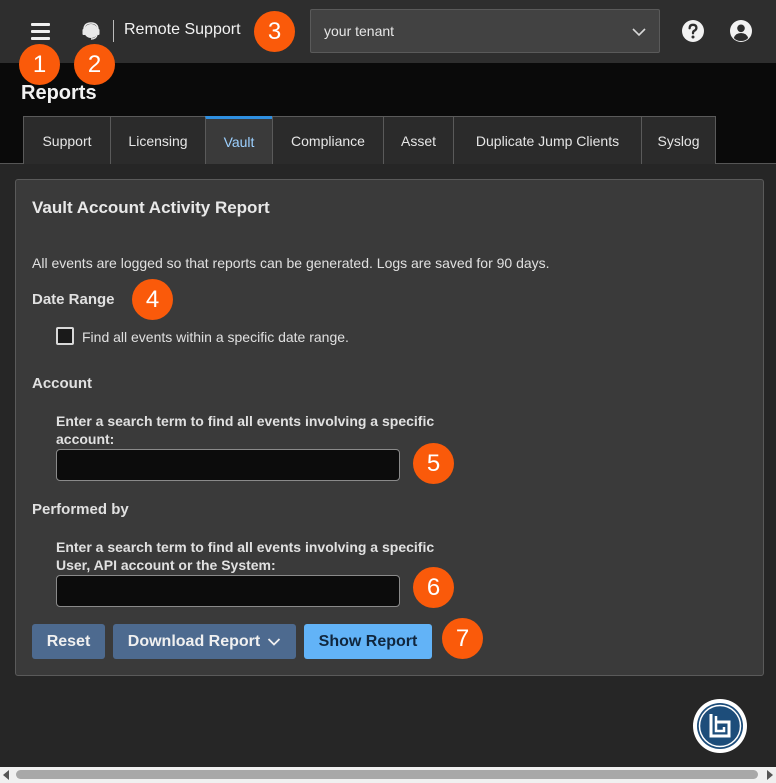 This screenshot has width=776, height=783. I want to click on performed-by-heading: Performed by, so click(80, 509).